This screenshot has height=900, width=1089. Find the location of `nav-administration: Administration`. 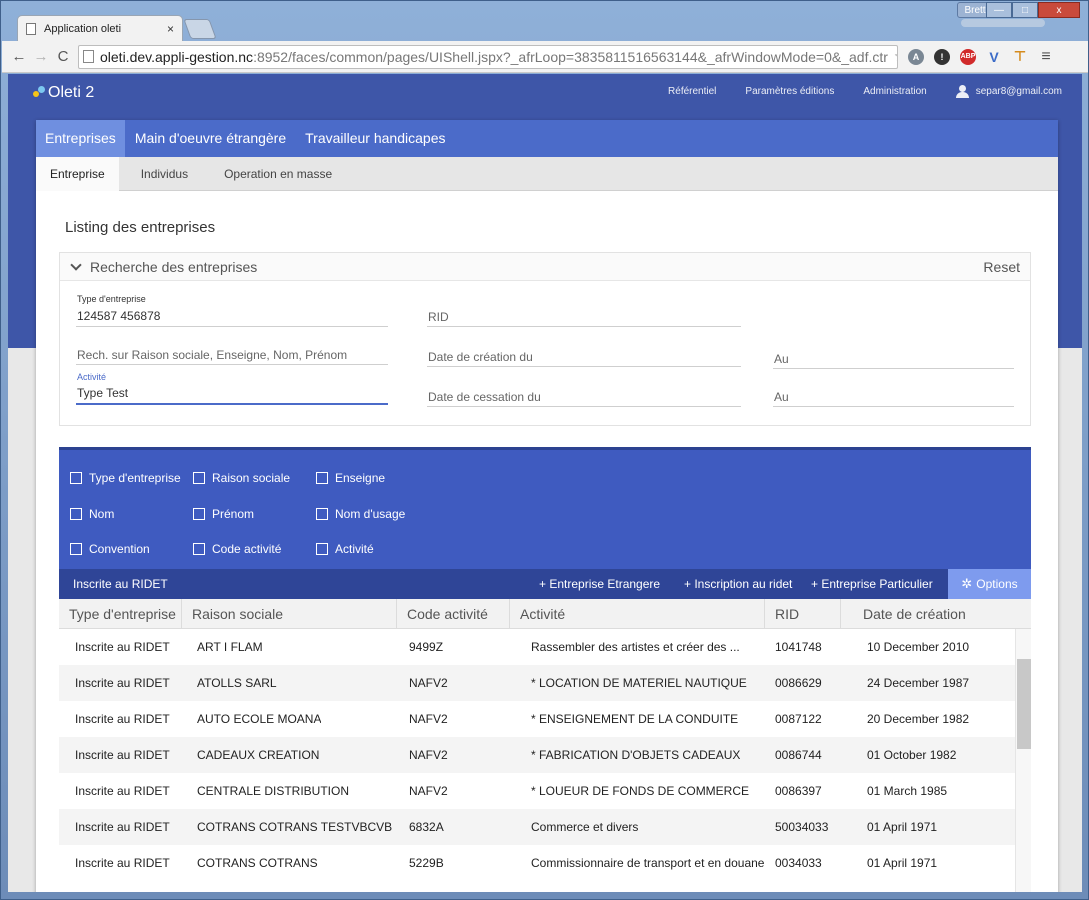

nav-administration: Administration is located at coordinates (894, 91).